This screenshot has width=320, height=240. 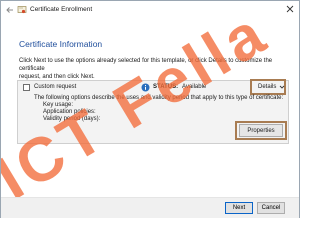 I want to click on close-icon, so click(x=290, y=9).